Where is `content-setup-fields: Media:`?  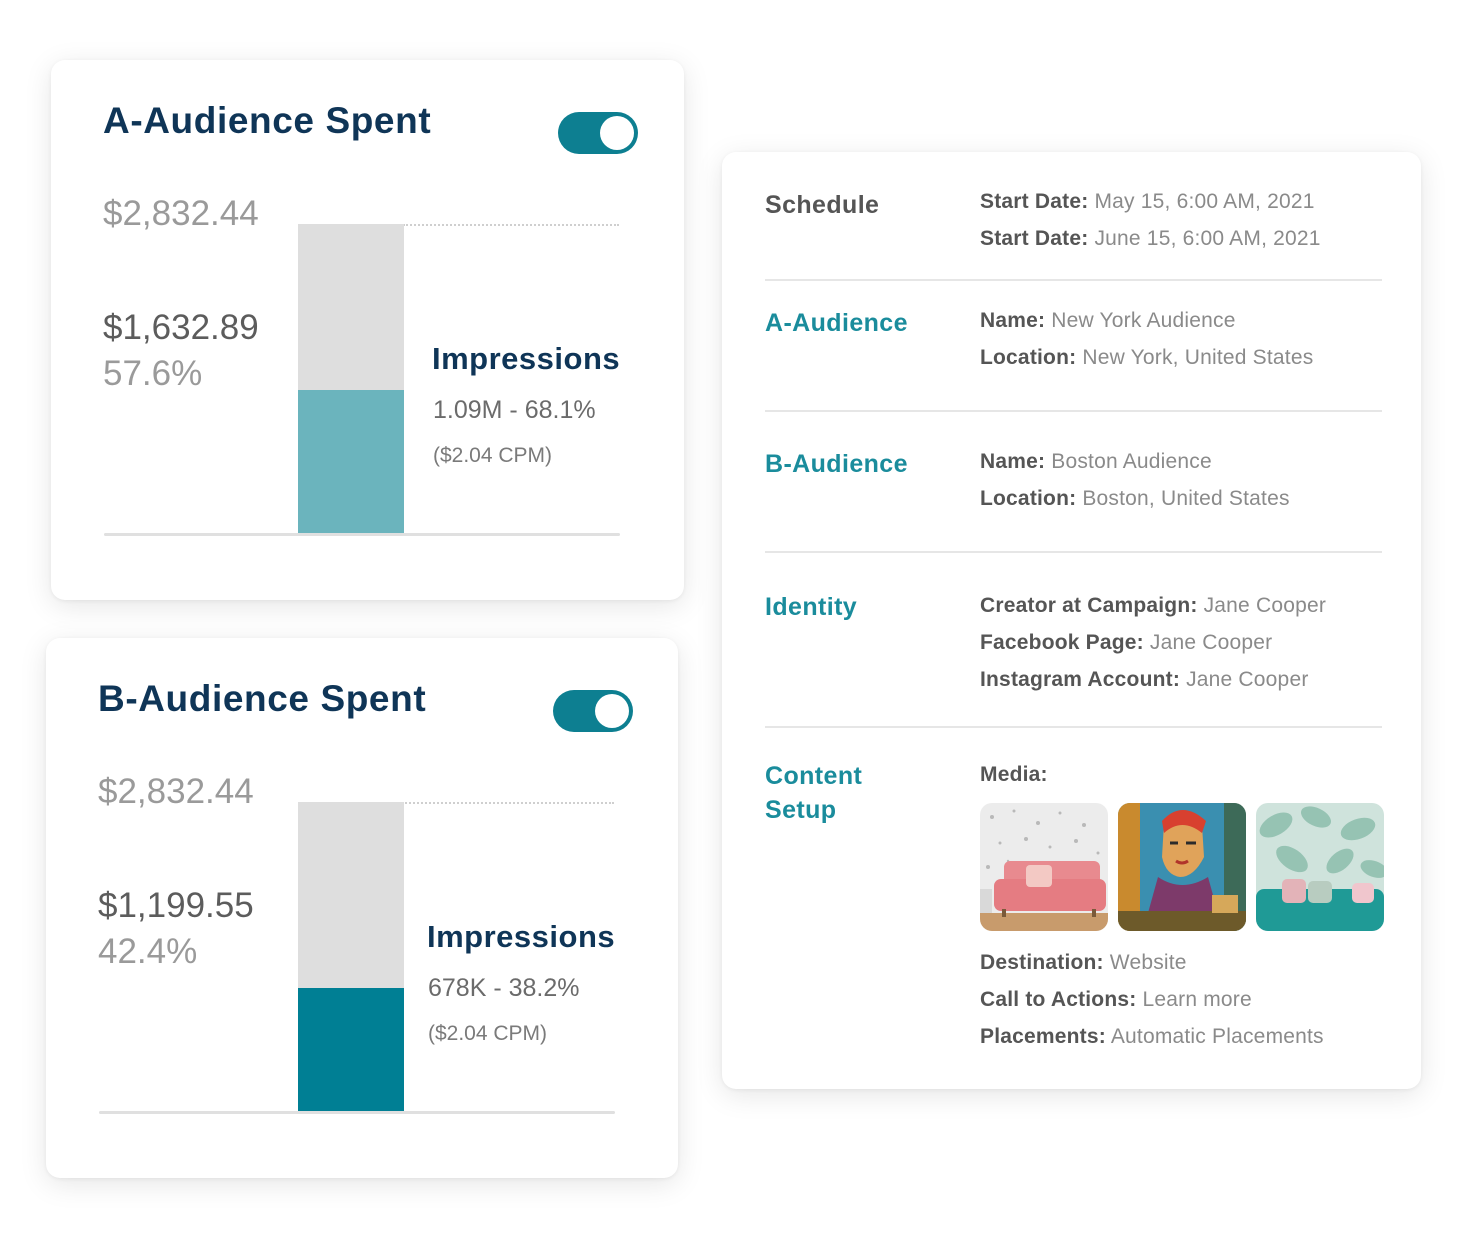
content-setup-fields: Media: is located at coordinates (1014, 774).